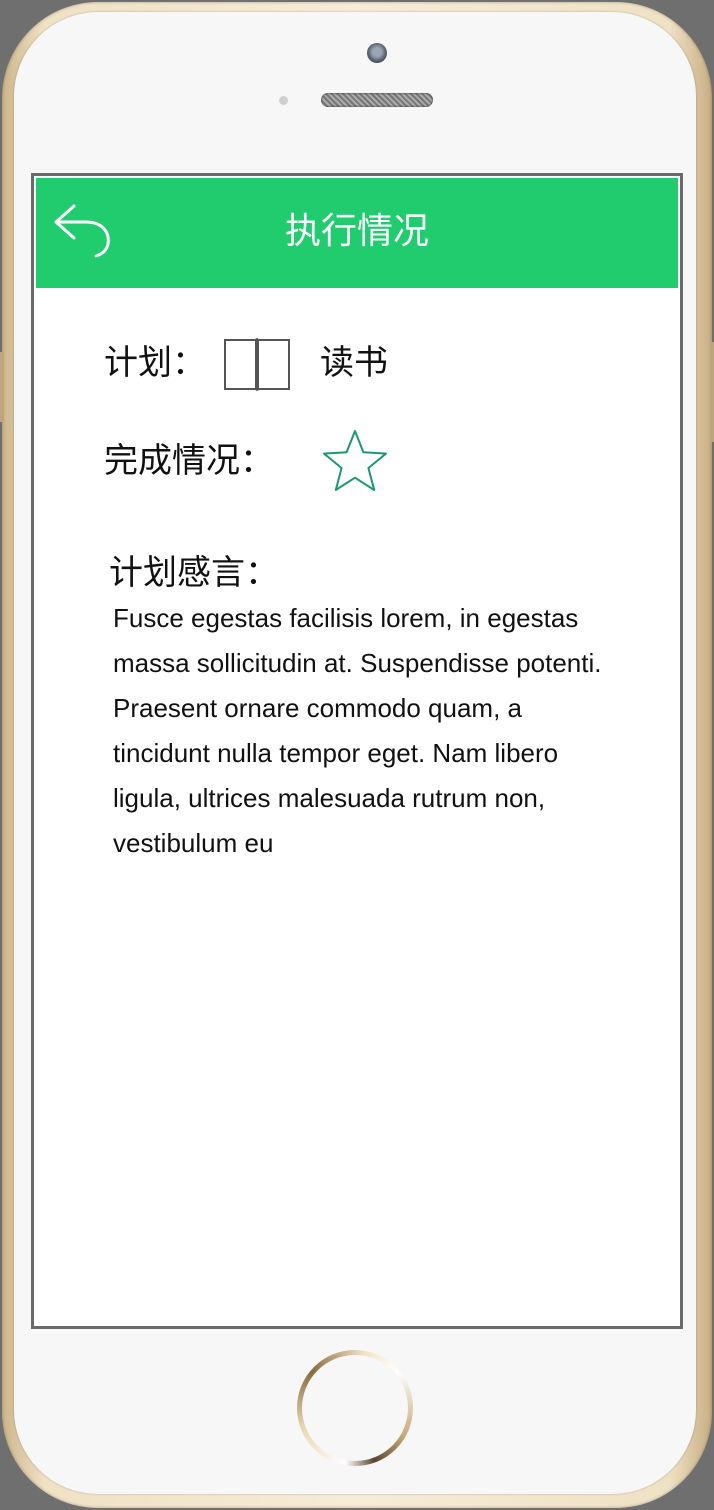  Describe the element at coordinates (355, 461) in the screenshot. I see `star-outline-icon` at that location.